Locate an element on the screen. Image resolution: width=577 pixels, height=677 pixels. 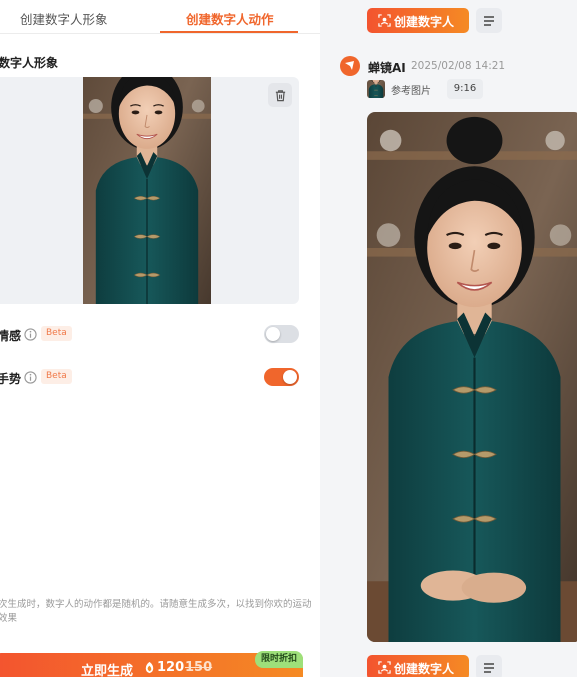
gesture-row: 手势 Beta is located at coordinates (151, 378).